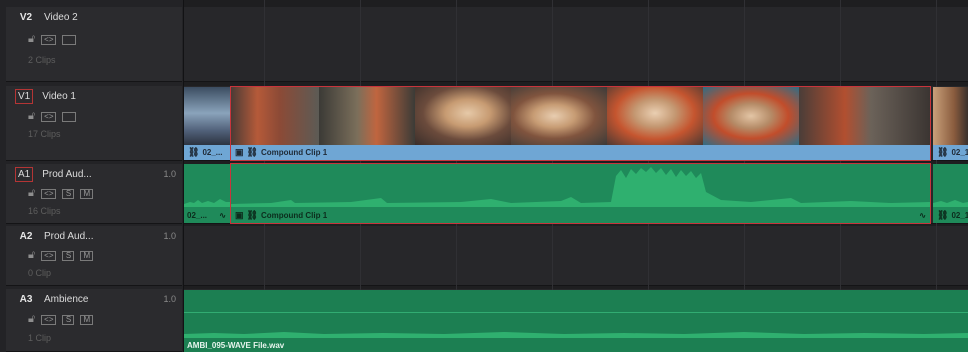 This screenshot has width=968, height=352. Describe the element at coordinates (576, 256) in the screenshot. I see `lane-a2` at that location.